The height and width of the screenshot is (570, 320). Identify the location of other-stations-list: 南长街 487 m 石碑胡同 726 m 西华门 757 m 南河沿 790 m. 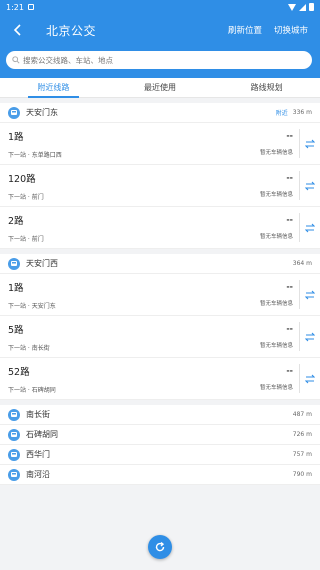
(160, 445).